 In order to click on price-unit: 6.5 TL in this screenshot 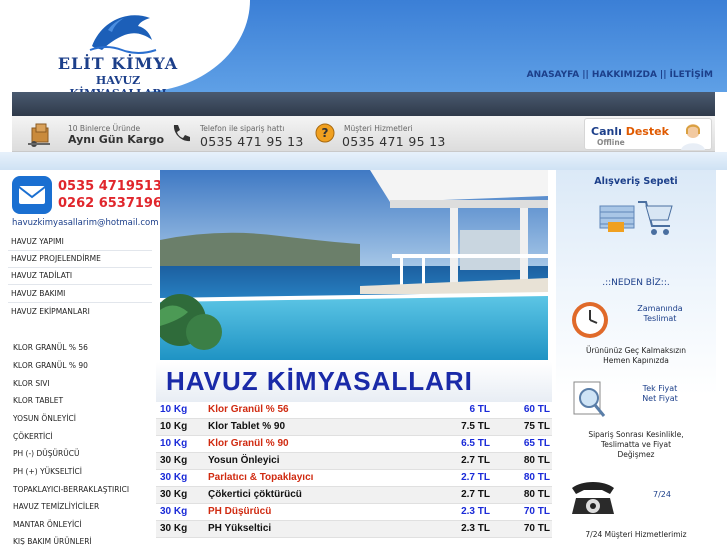, I will do `click(475, 443)`.